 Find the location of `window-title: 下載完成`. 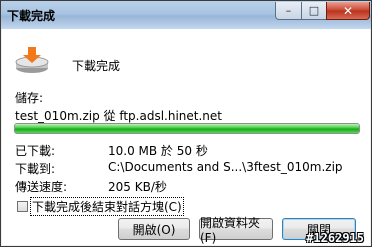

window-title: 下載完成 is located at coordinates (31, 16).